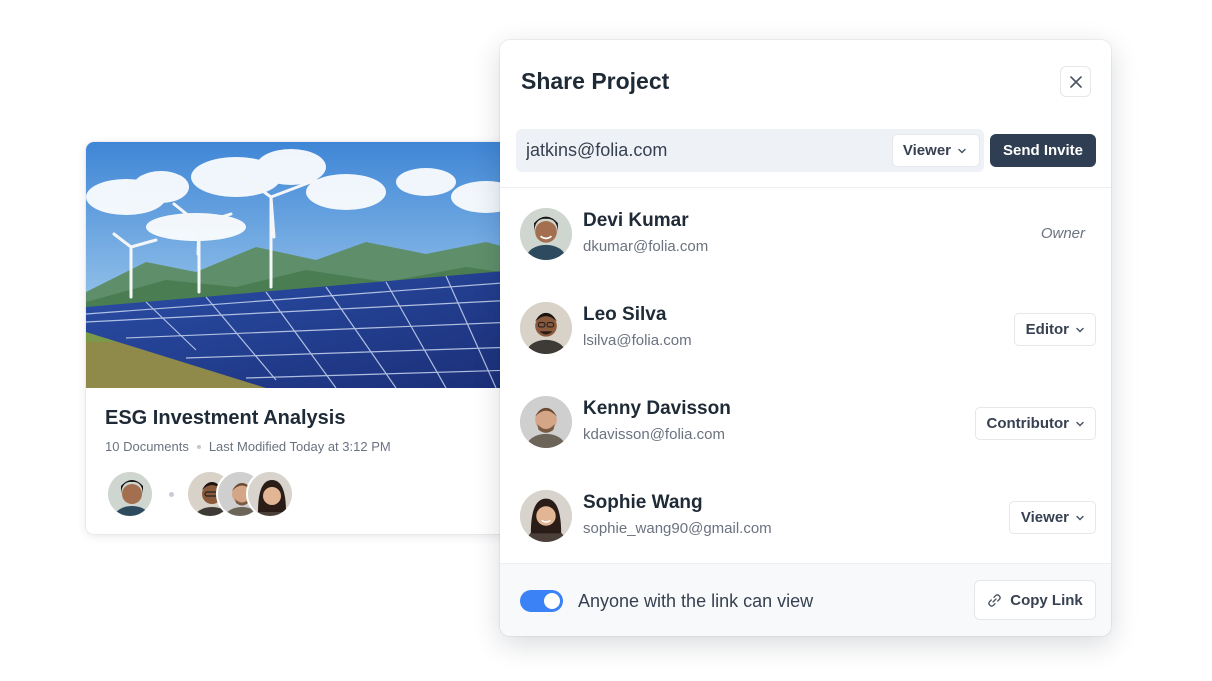 This screenshot has width=1212, height=681. What do you see at coordinates (541, 601) in the screenshot?
I see `link-sharing-toggle` at bounding box center [541, 601].